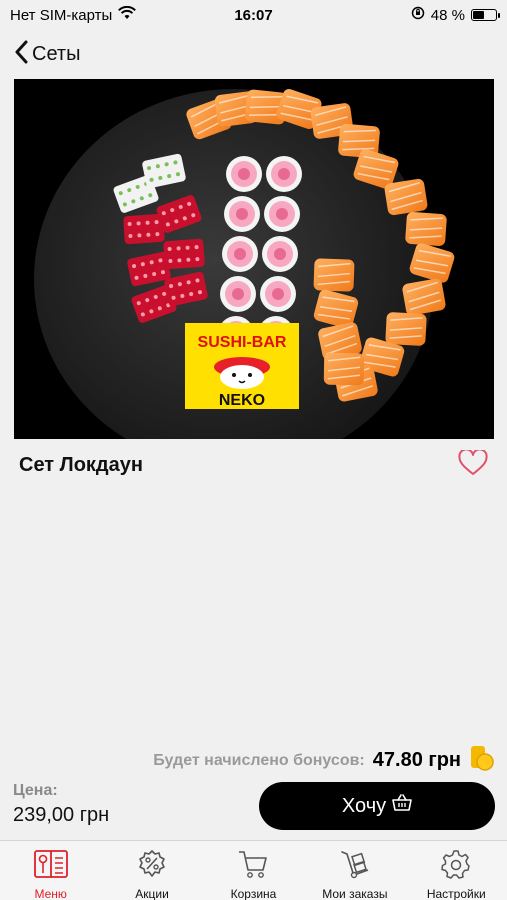 Image resolution: width=507 pixels, height=900 pixels. What do you see at coordinates (418, 15) in the screenshot?
I see `orientation-lock-icon` at bounding box center [418, 15].